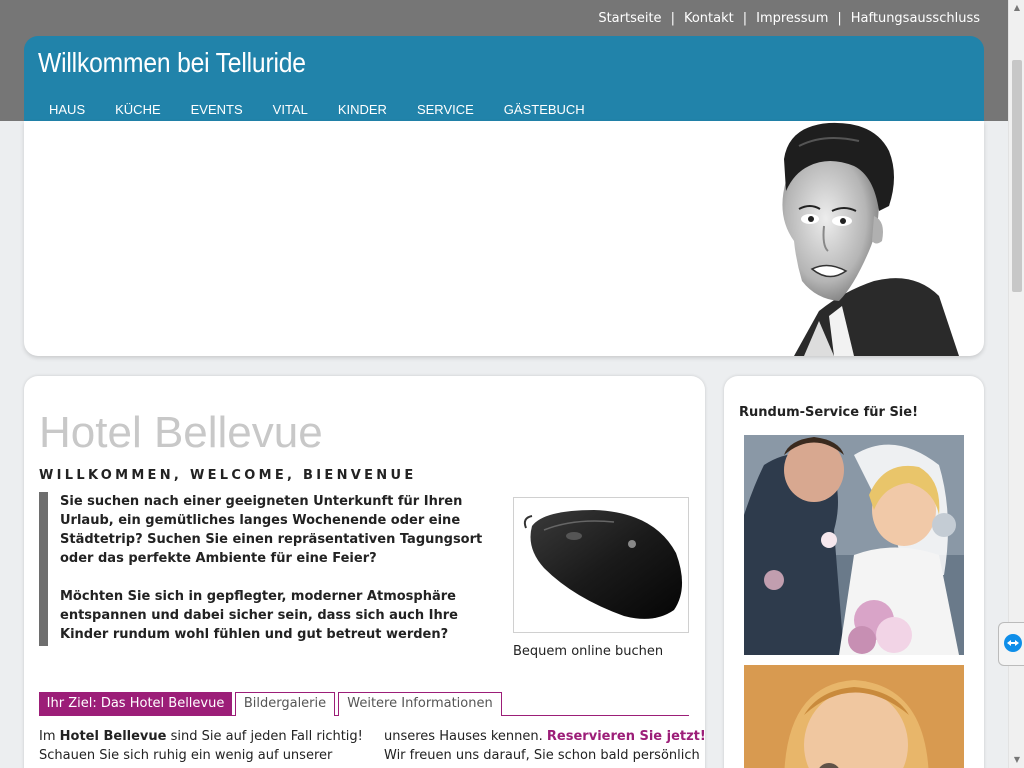  I want to click on nav-haus: HAUS, so click(67, 109).